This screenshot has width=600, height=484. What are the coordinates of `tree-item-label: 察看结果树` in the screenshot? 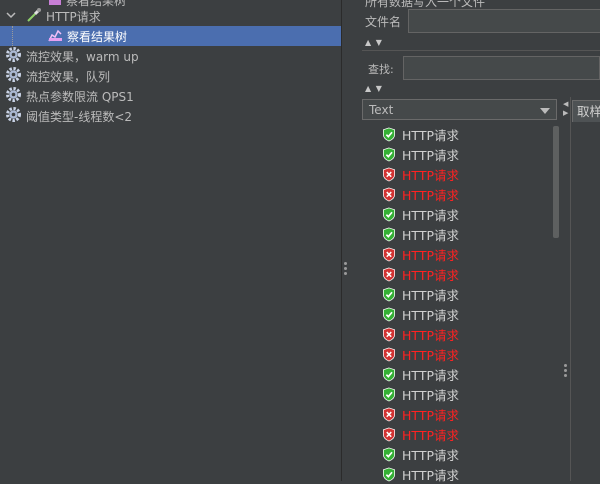 It's located at (97, 36).